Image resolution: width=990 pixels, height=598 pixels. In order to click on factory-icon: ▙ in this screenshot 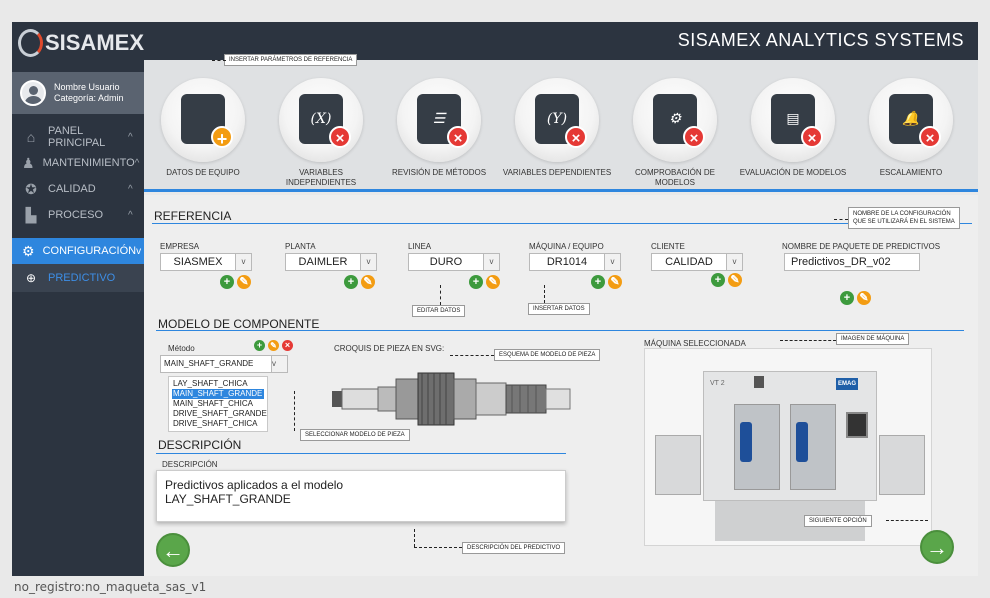, I will do `click(31, 215)`.